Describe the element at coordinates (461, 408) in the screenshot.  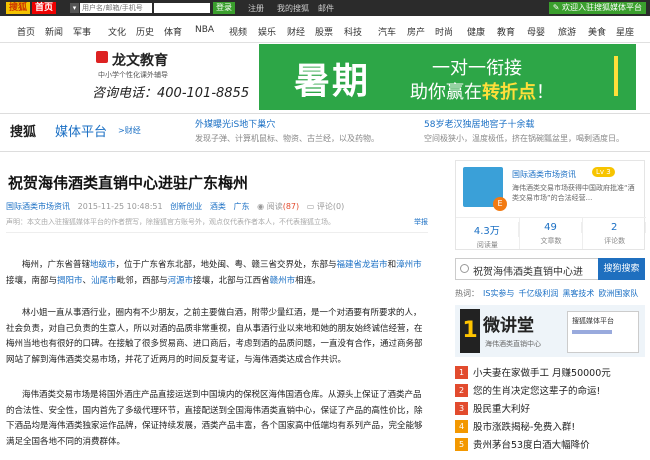
I see `list-rank: 3` at that location.